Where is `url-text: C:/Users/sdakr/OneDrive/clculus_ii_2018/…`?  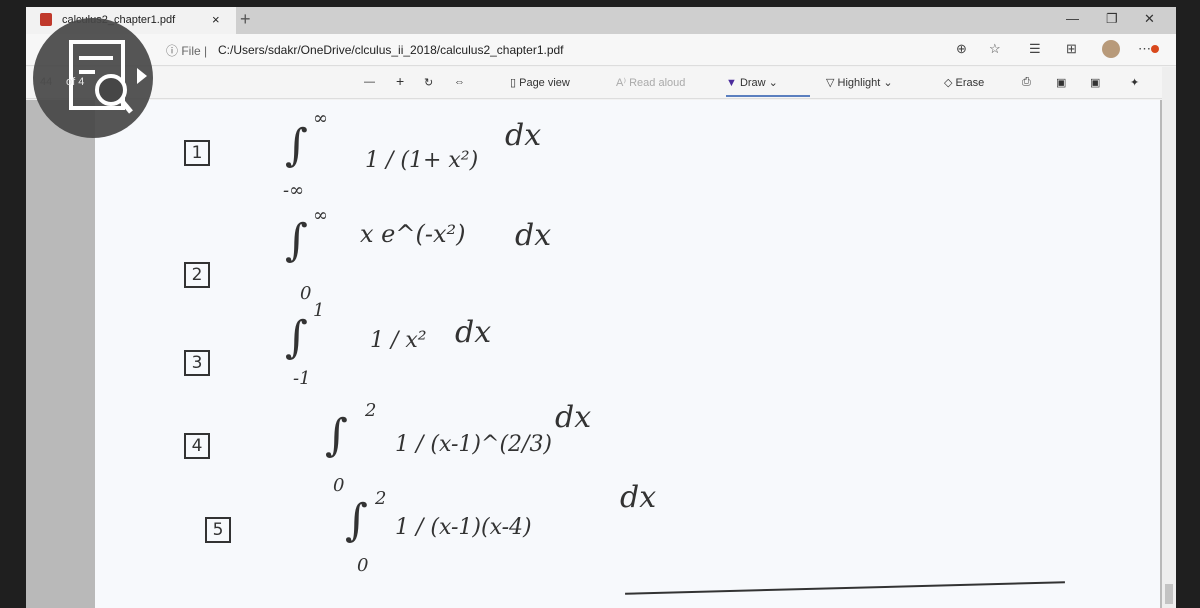 url-text: C:/Users/sdakr/OneDrive/clculus_ii_2018/… is located at coordinates (391, 50).